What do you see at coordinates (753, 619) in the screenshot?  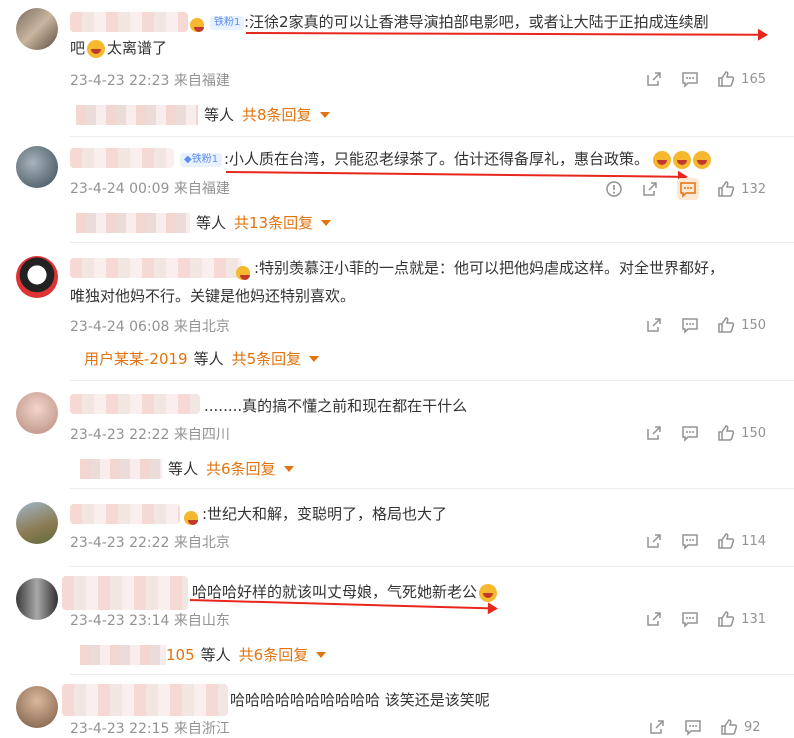 I see `like-count: 131` at bounding box center [753, 619].